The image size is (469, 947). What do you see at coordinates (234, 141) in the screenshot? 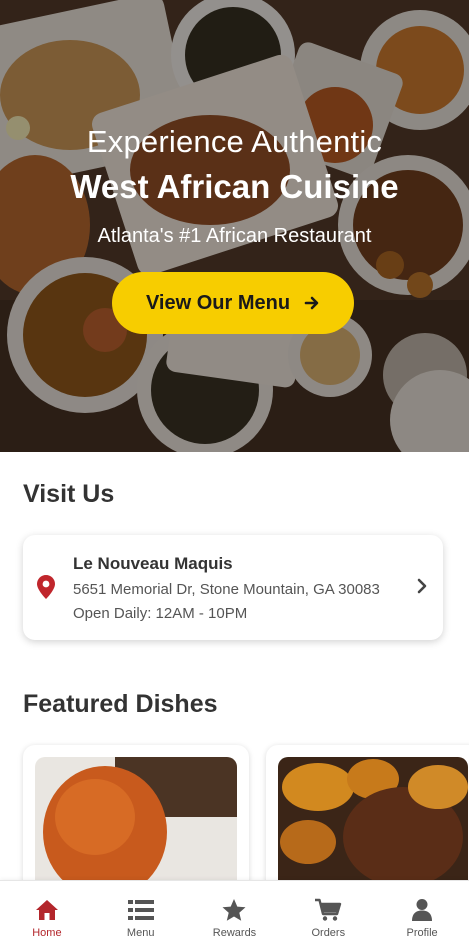
I see `hero-subtitle: Experience Authentic` at bounding box center [234, 141].